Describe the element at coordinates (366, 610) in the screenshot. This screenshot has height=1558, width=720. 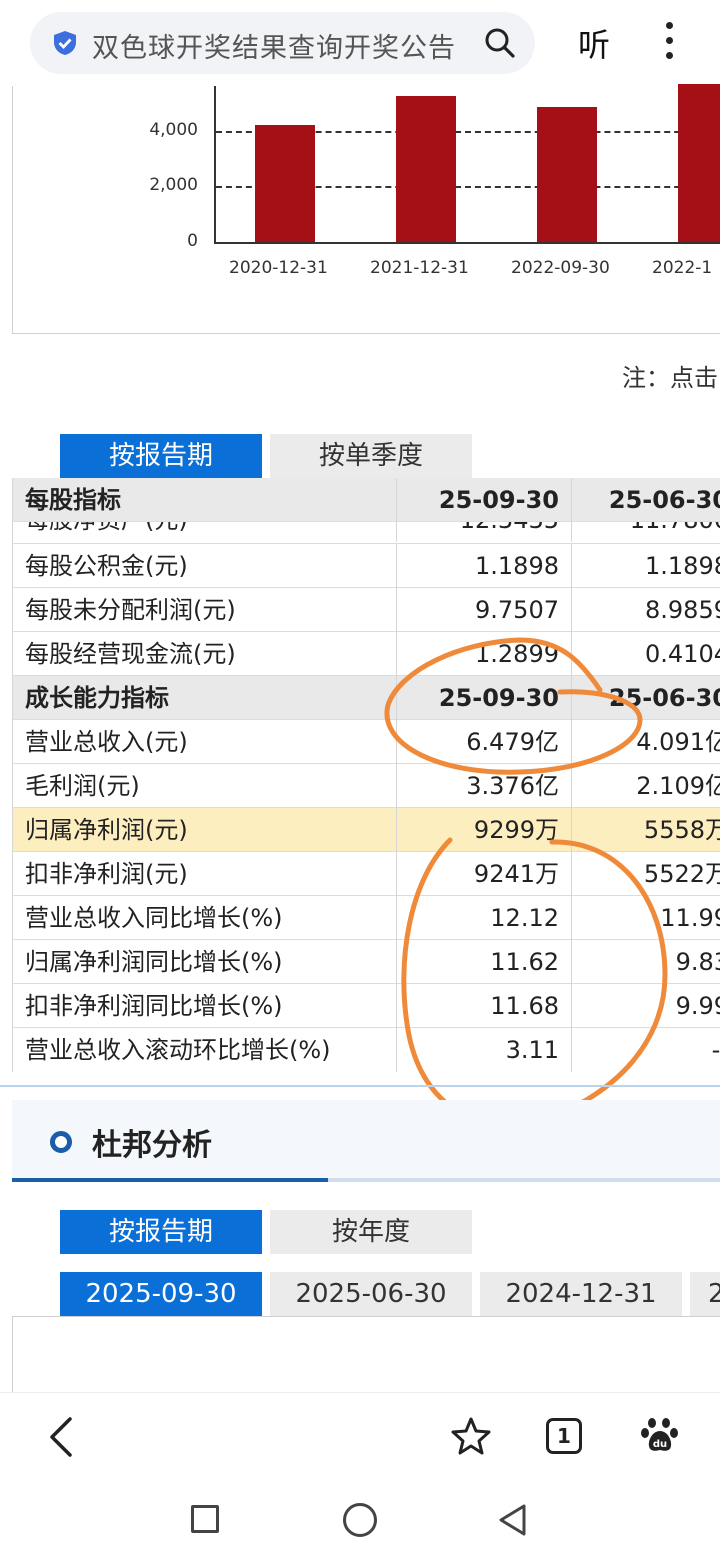
I see `table-row: 每股未分配利润(元) 9.7507 8.9859` at that location.